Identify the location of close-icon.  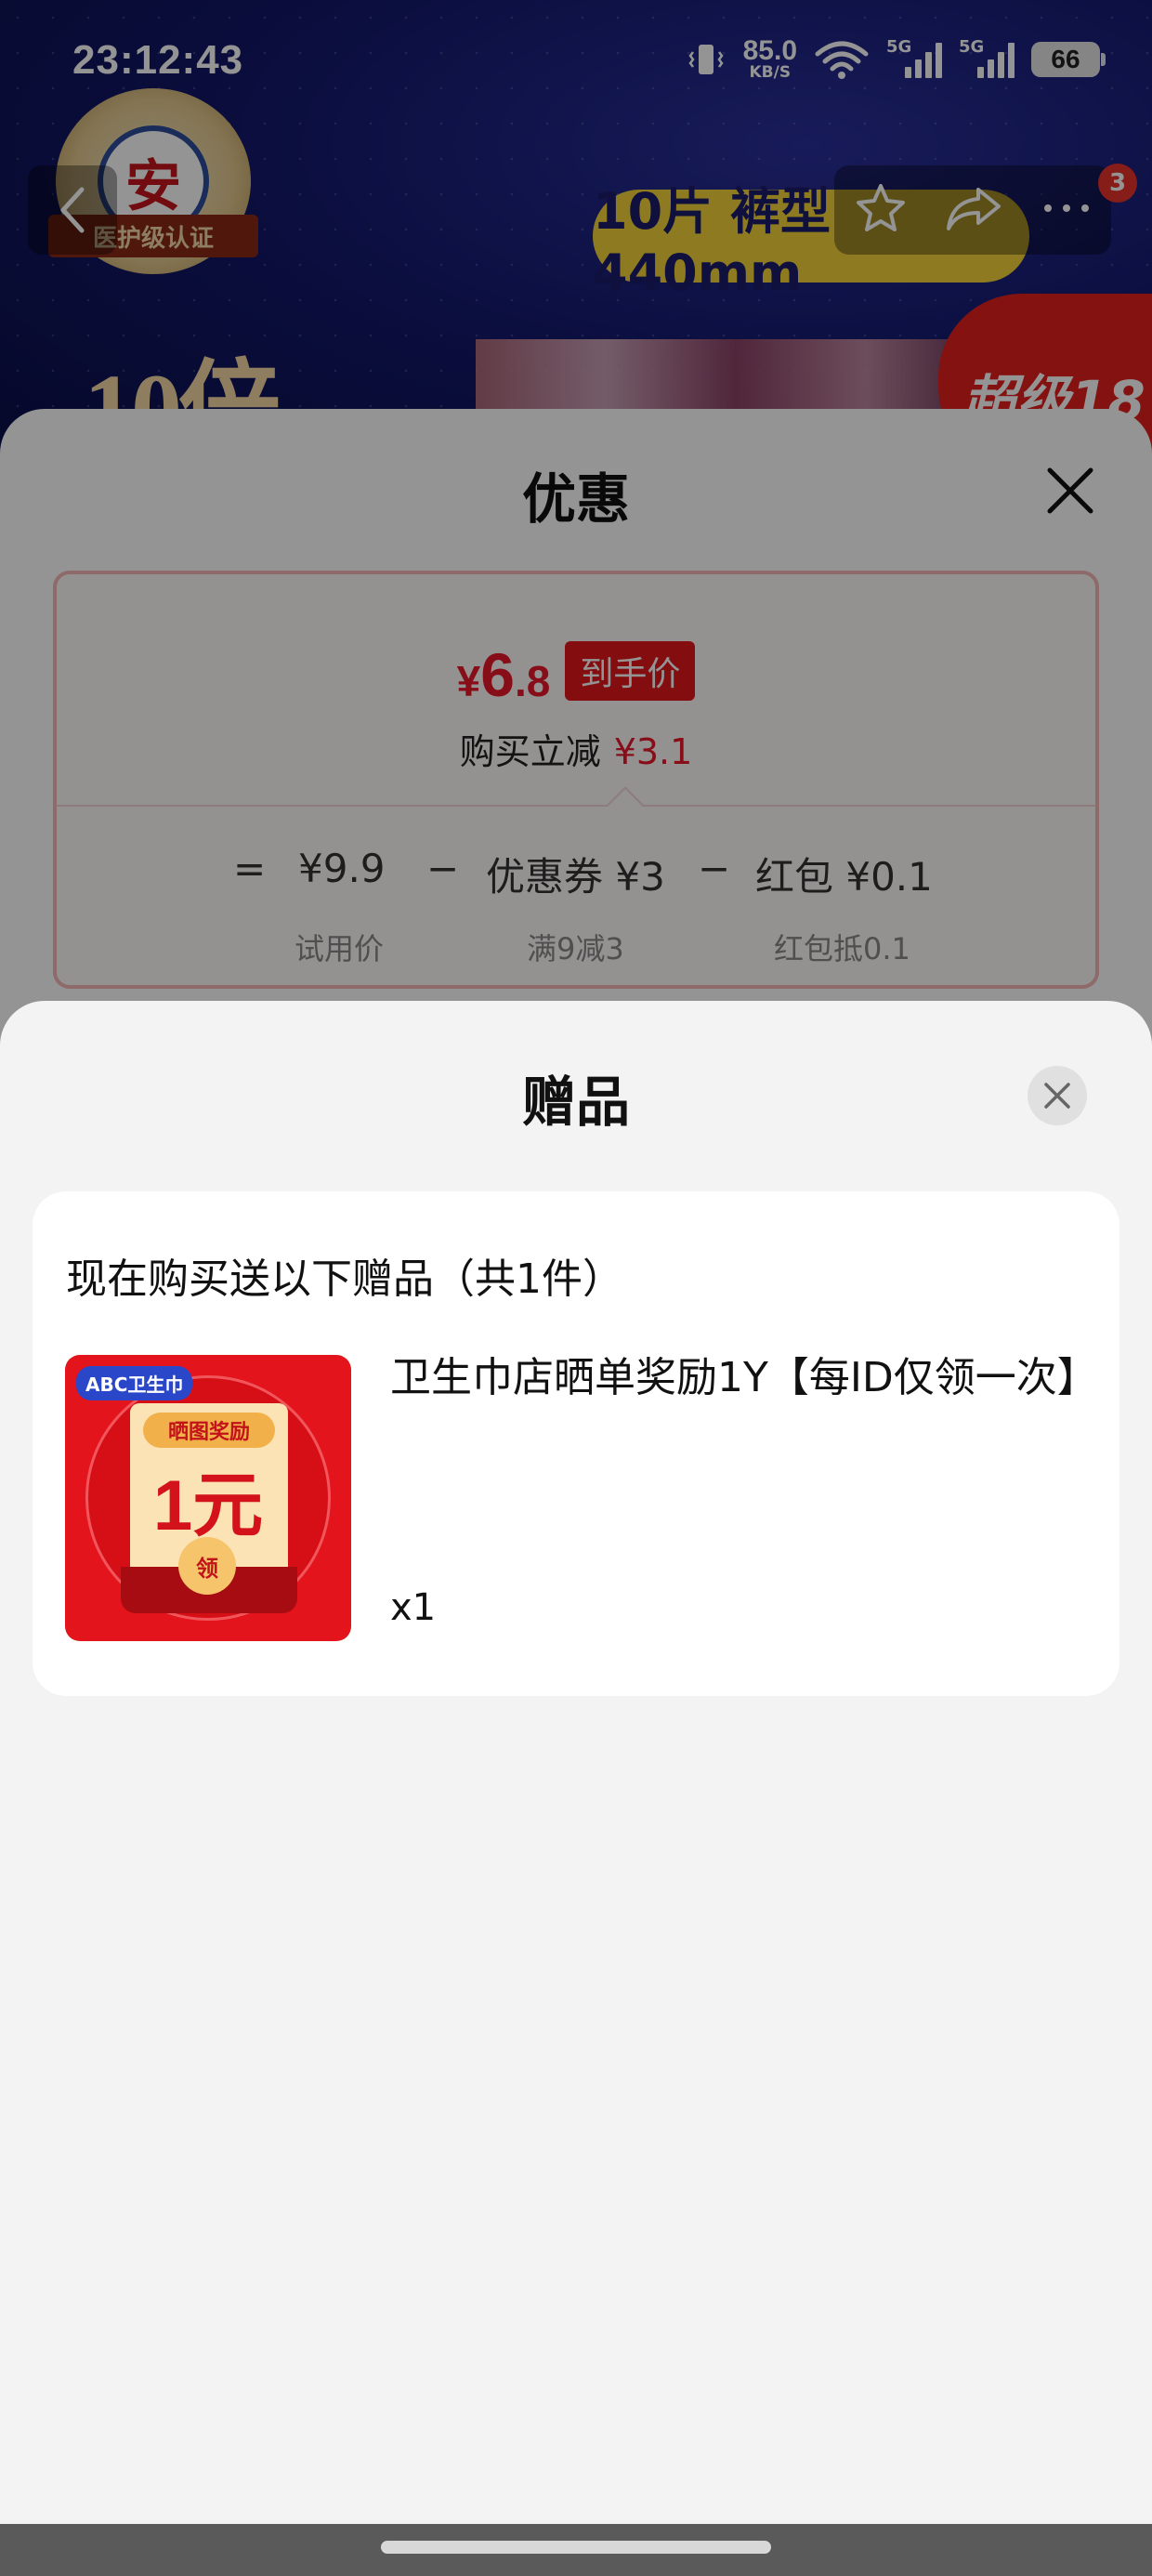
(1057, 1096).